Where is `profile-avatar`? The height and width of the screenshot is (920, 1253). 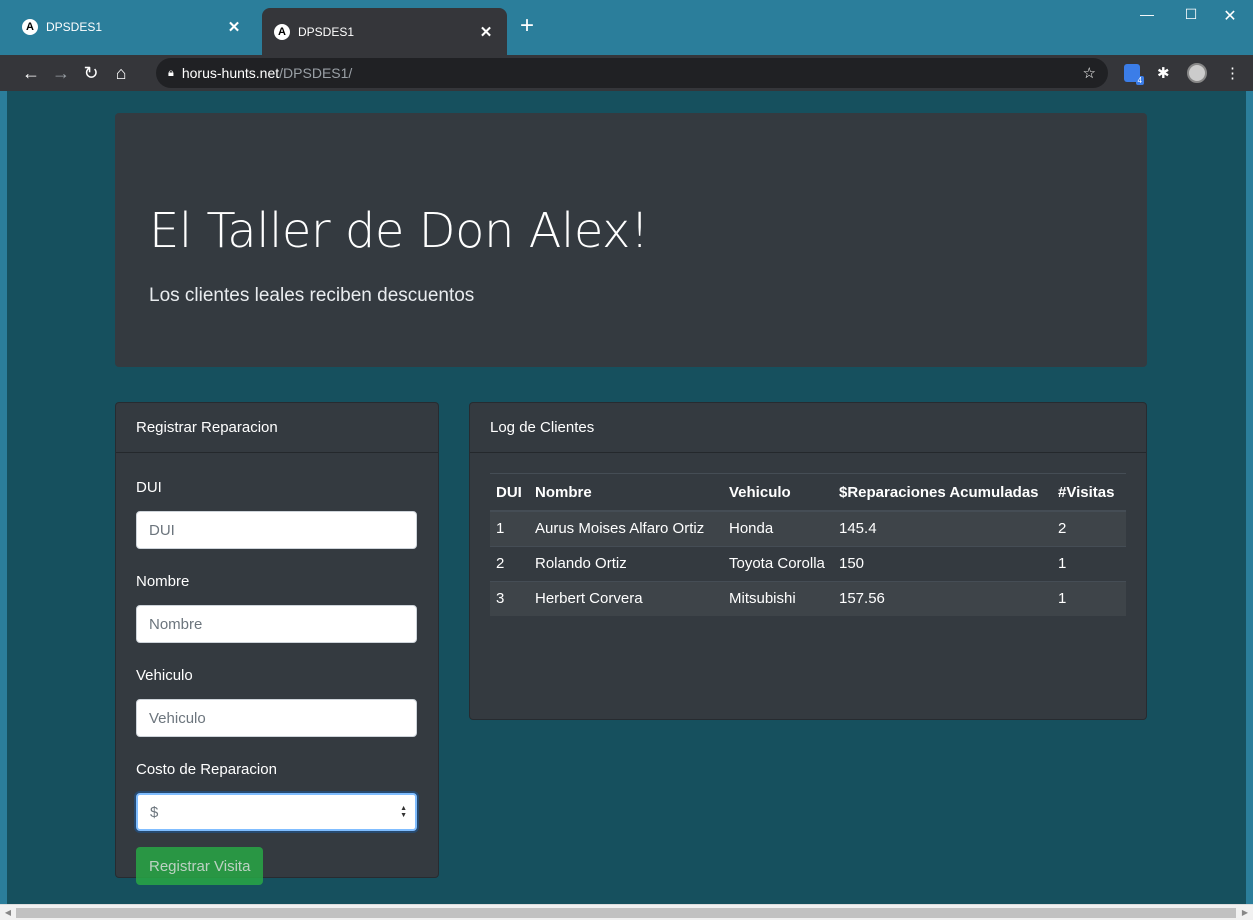 profile-avatar is located at coordinates (1197, 73).